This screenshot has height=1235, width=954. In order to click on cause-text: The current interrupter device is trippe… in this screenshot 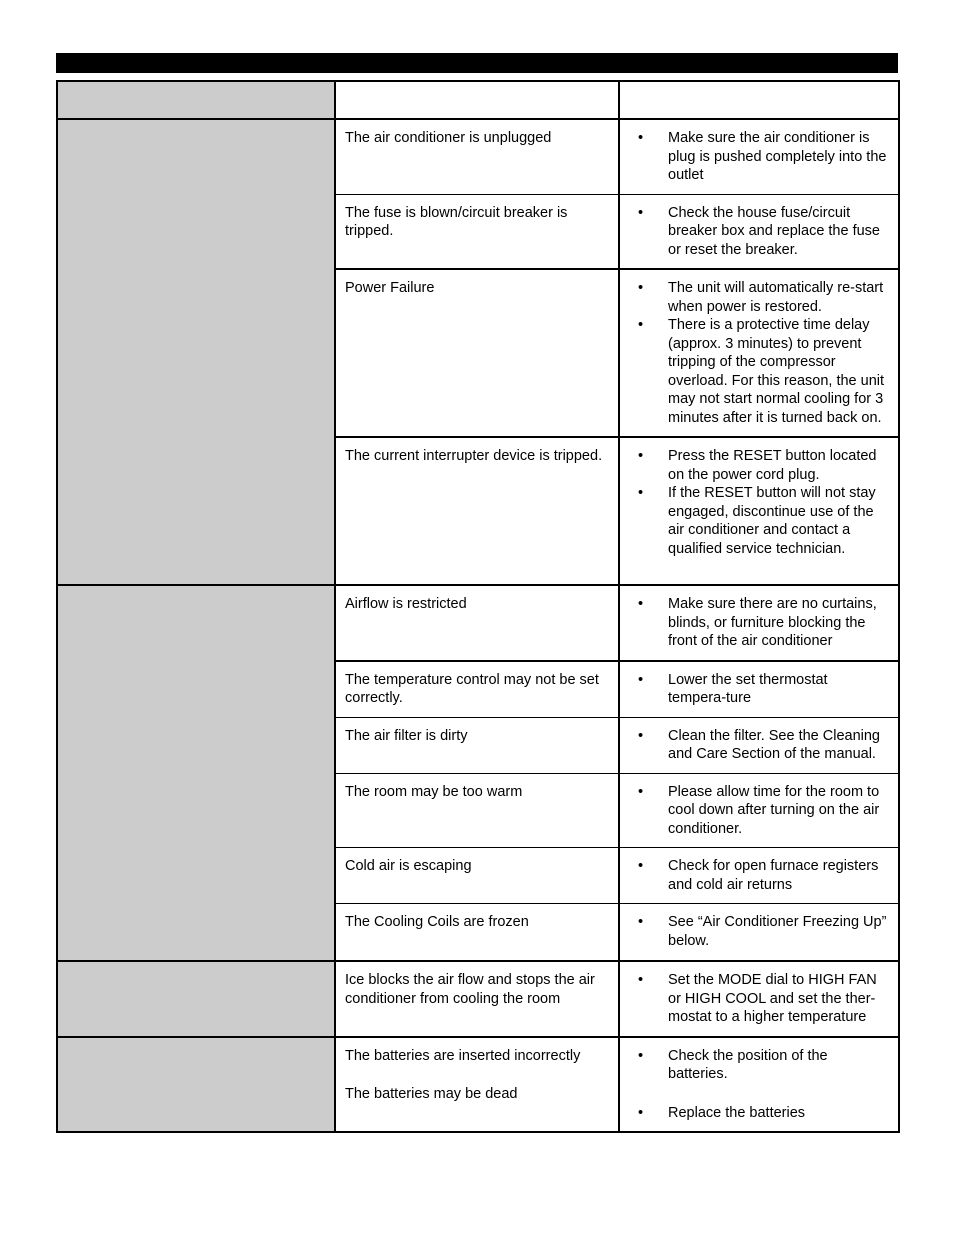, I will do `click(474, 456)`.